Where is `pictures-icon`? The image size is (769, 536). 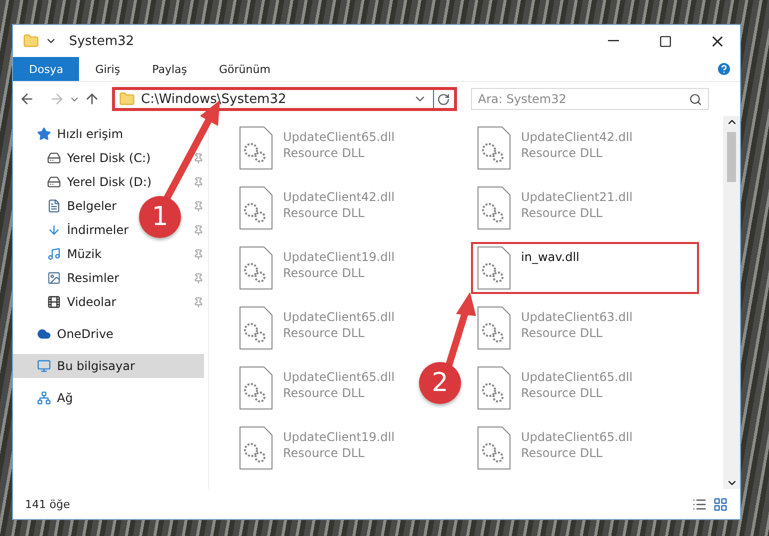 pictures-icon is located at coordinates (54, 278).